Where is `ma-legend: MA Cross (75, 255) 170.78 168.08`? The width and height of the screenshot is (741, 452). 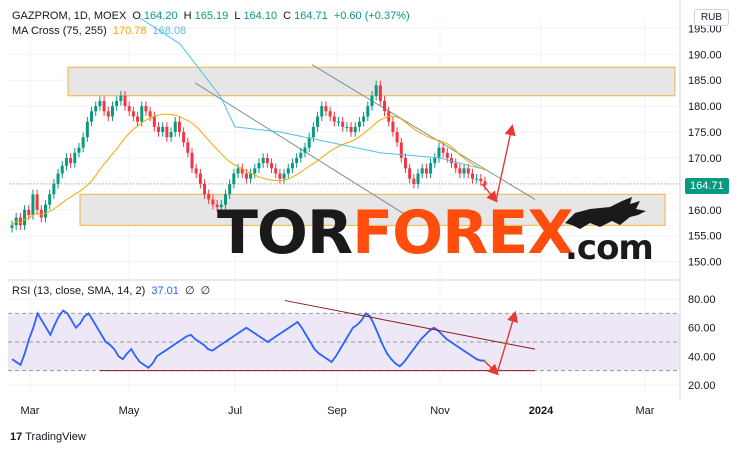
ma-legend: MA Cross (75, 255) 170.78 168.08 is located at coordinates (100, 31).